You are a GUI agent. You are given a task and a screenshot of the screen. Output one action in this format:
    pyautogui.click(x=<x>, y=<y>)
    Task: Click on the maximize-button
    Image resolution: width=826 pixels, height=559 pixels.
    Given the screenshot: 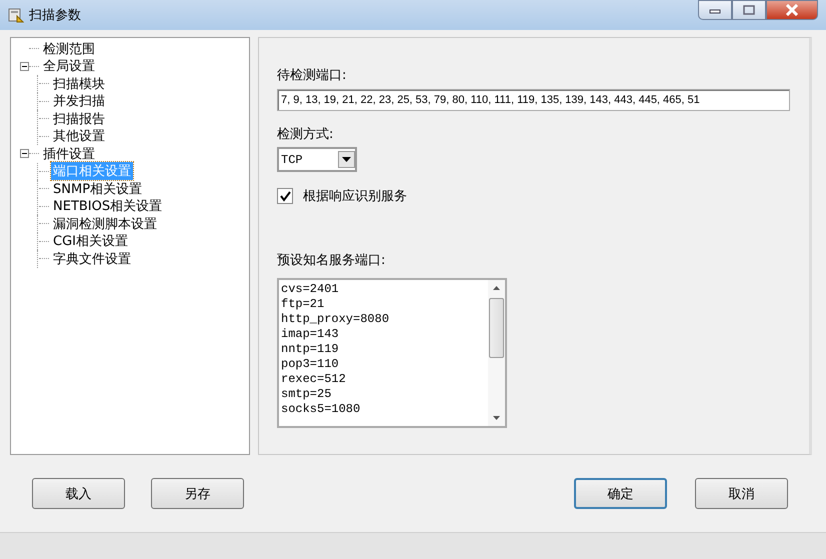 What is the action you would take?
    pyautogui.click(x=749, y=10)
    